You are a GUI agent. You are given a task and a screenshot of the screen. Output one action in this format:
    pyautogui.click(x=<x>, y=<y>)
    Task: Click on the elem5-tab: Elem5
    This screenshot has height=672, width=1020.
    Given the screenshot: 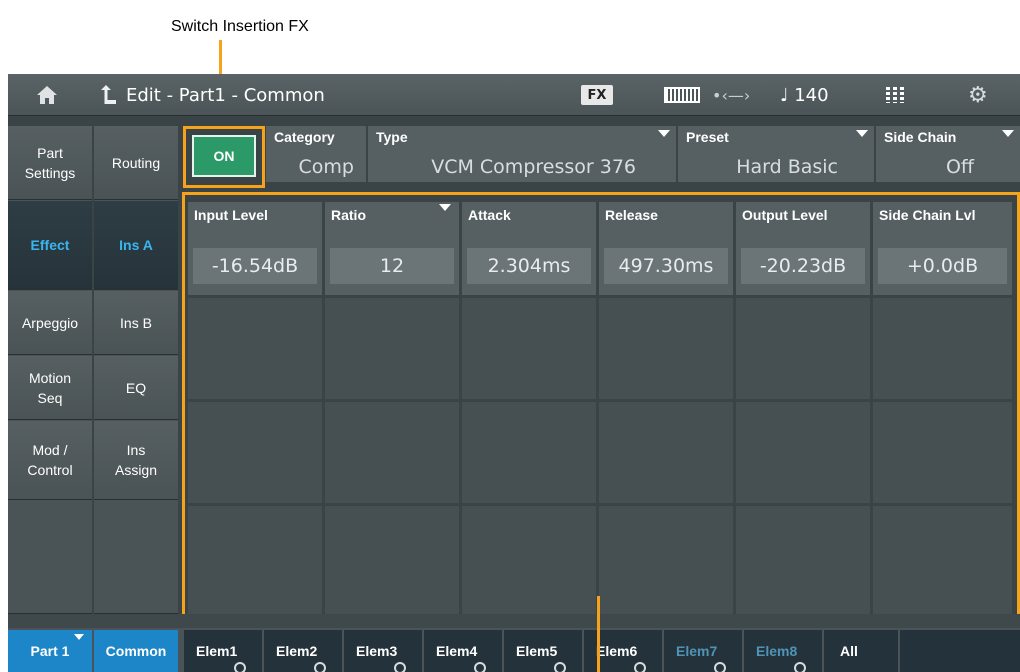 What is the action you would take?
    pyautogui.click(x=543, y=651)
    